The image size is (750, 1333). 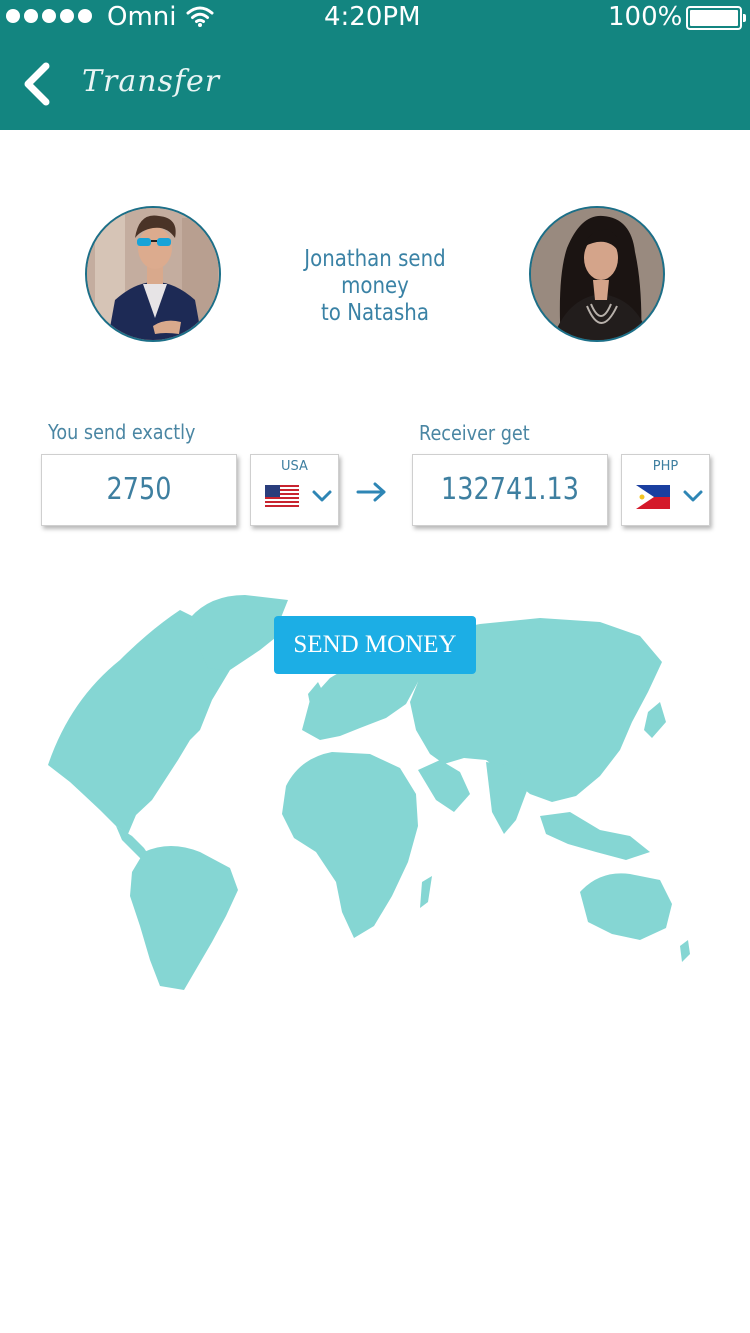 I want to click on transfer-caption: Jonathan send money to Natasha, so click(x=375, y=286).